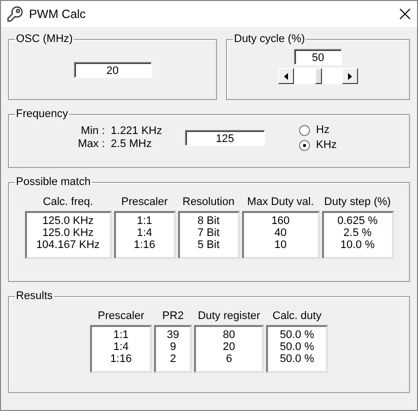 The height and width of the screenshot is (411, 418). What do you see at coordinates (229, 347) in the screenshot?
I see `table-cell: 20` at bounding box center [229, 347].